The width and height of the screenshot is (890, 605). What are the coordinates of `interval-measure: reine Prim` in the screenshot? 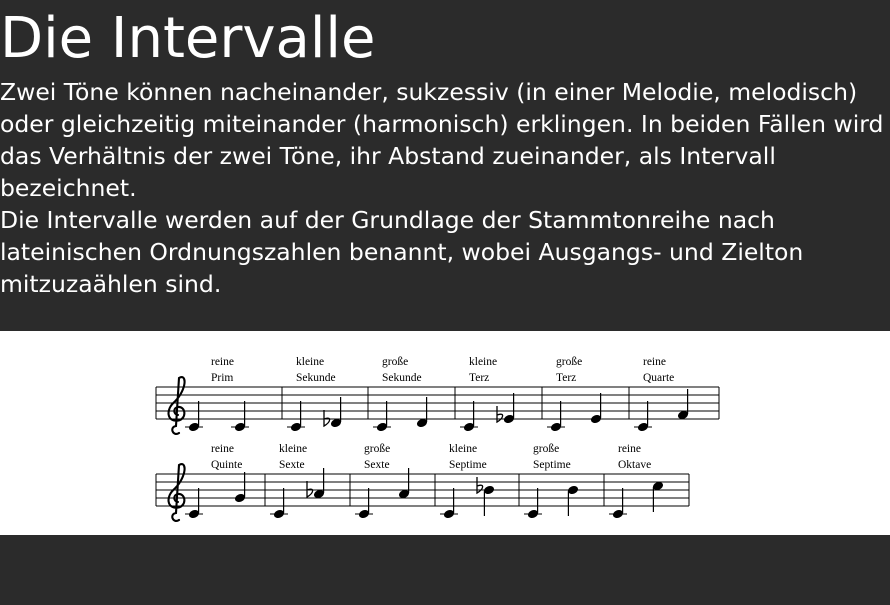 It's located at (217, 394).